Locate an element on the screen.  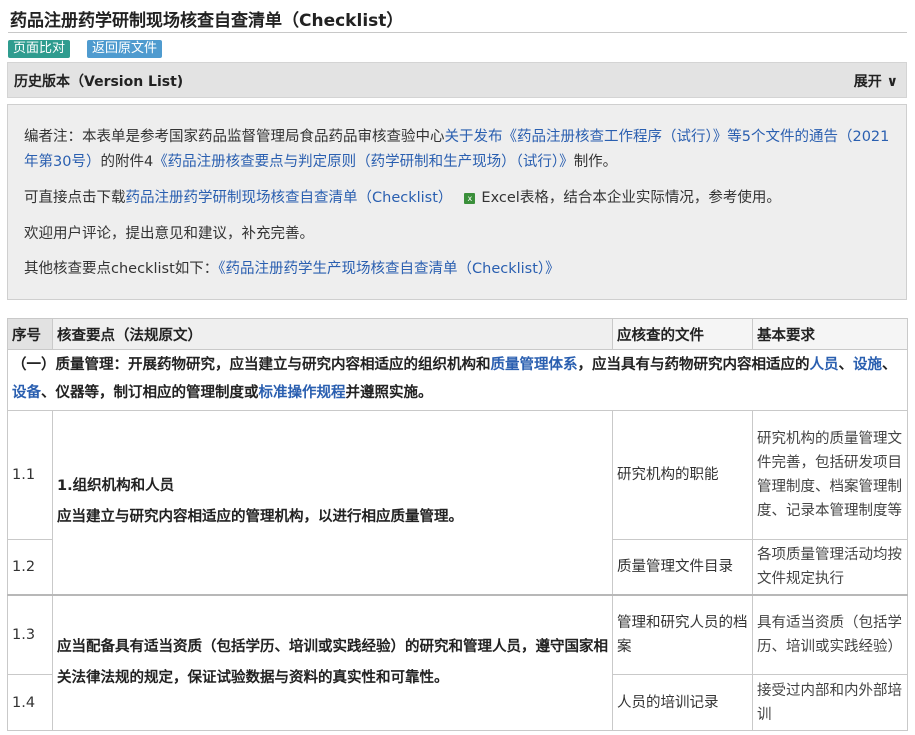
title-divider is located at coordinates (457, 32).